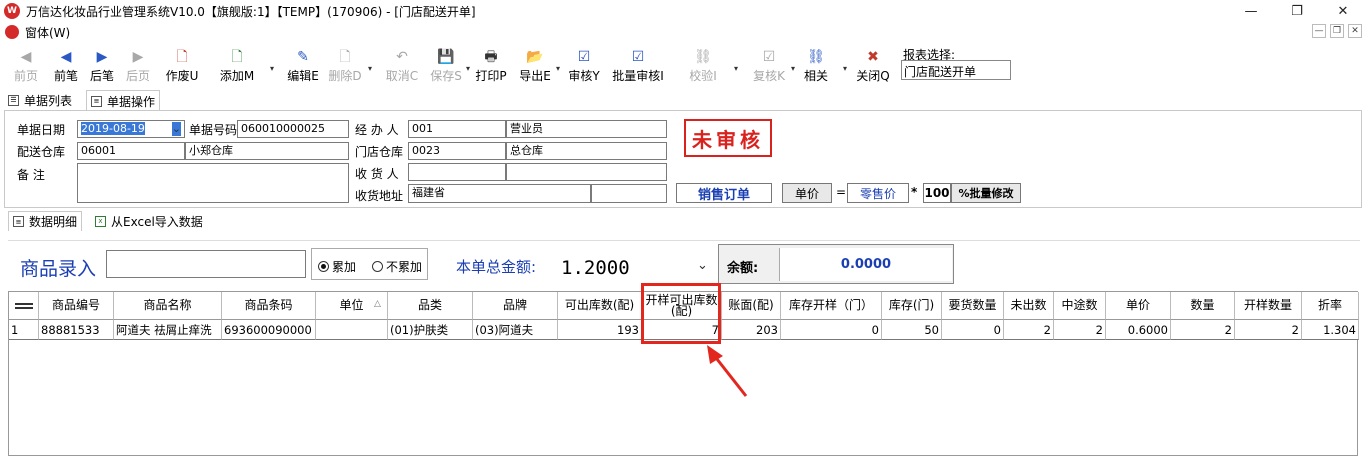  What do you see at coordinates (138, 66) in the screenshot?
I see `toolbar-button-next-last: ▶ 后页` at bounding box center [138, 66].